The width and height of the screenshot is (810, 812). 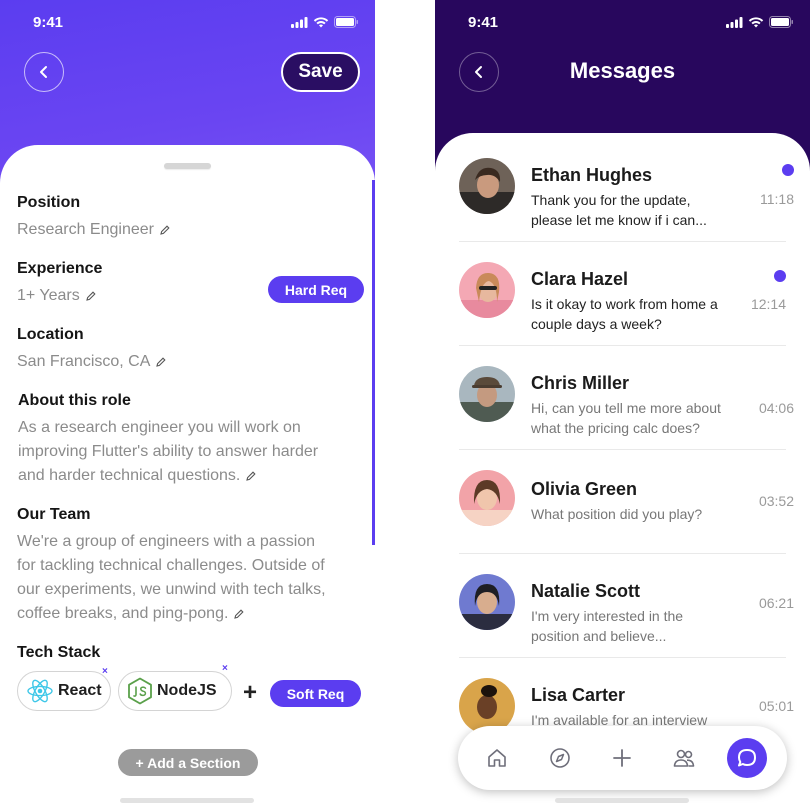 I want to click on people-icon, so click(x=684, y=758).